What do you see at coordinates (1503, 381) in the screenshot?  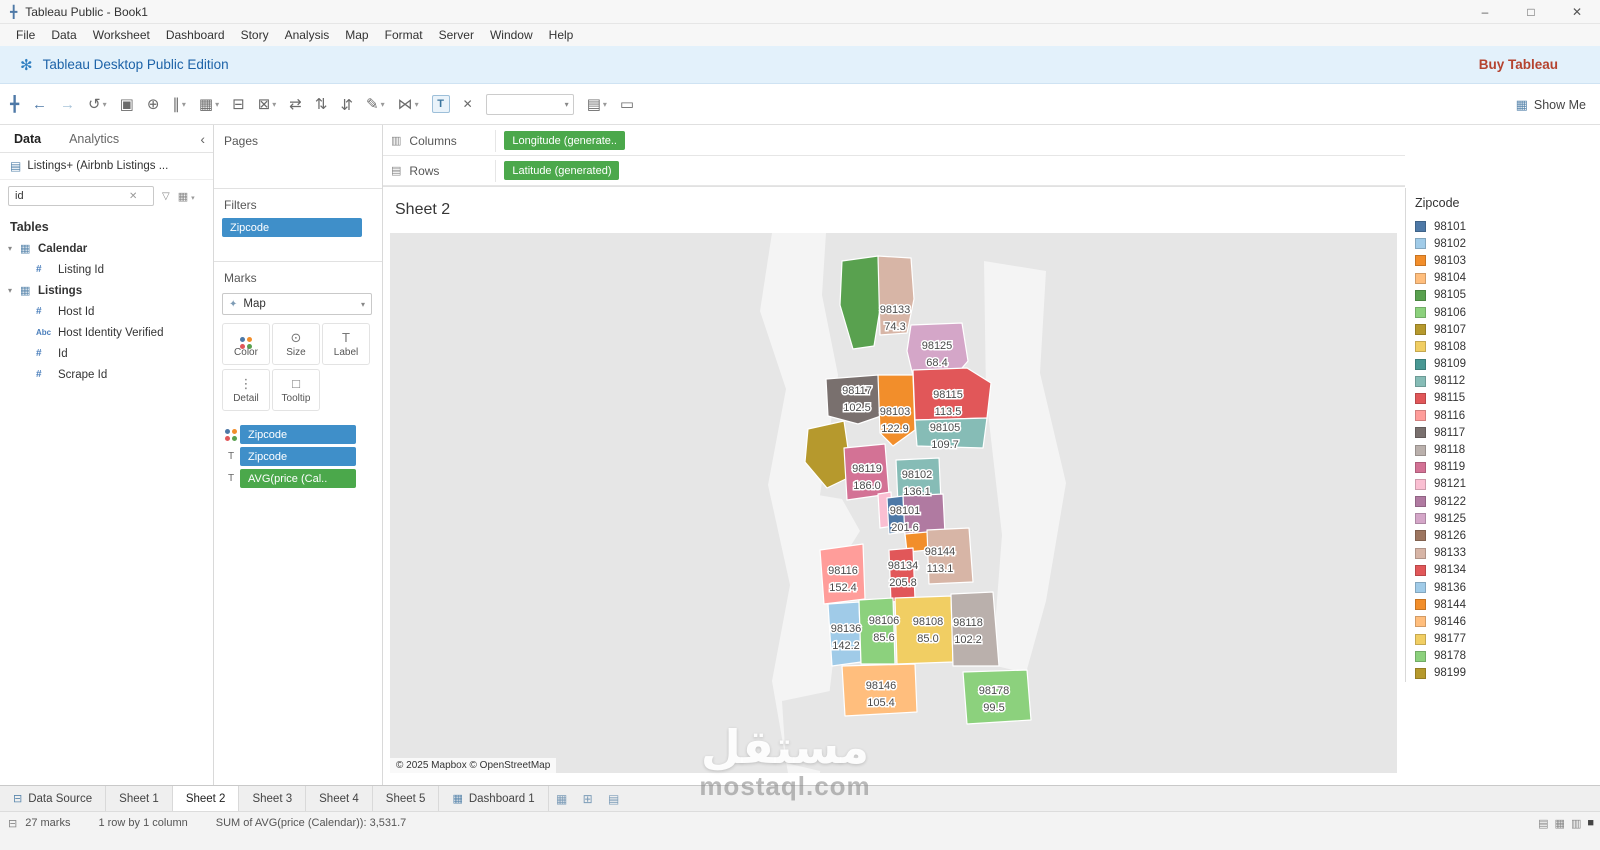 I see `legend-item-98112: 98112` at bounding box center [1503, 381].